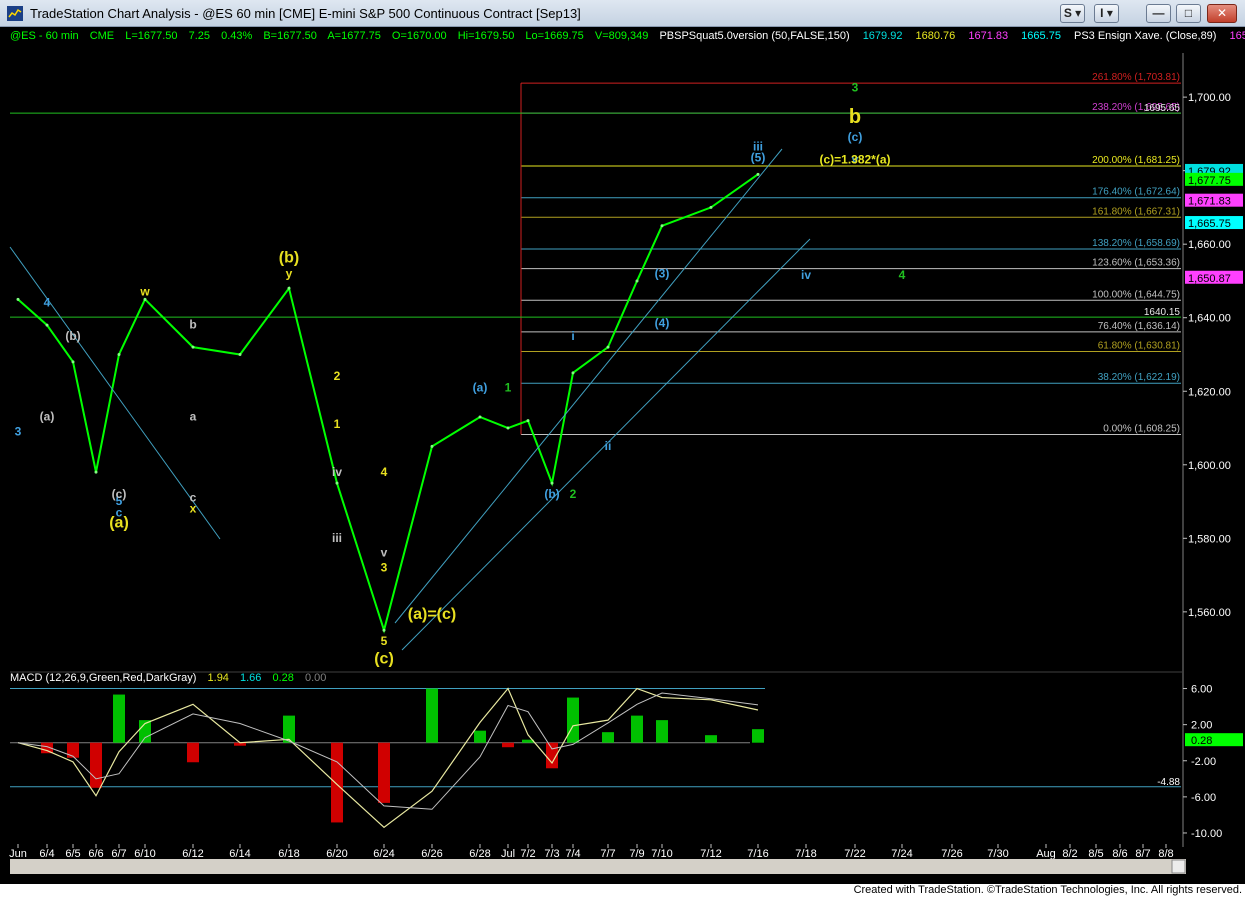 This screenshot has height=898, width=1245. Describe the element at coordinates (1209, 539) in the screenshot. I see `y-tick-label: 1,580.00` at that location.